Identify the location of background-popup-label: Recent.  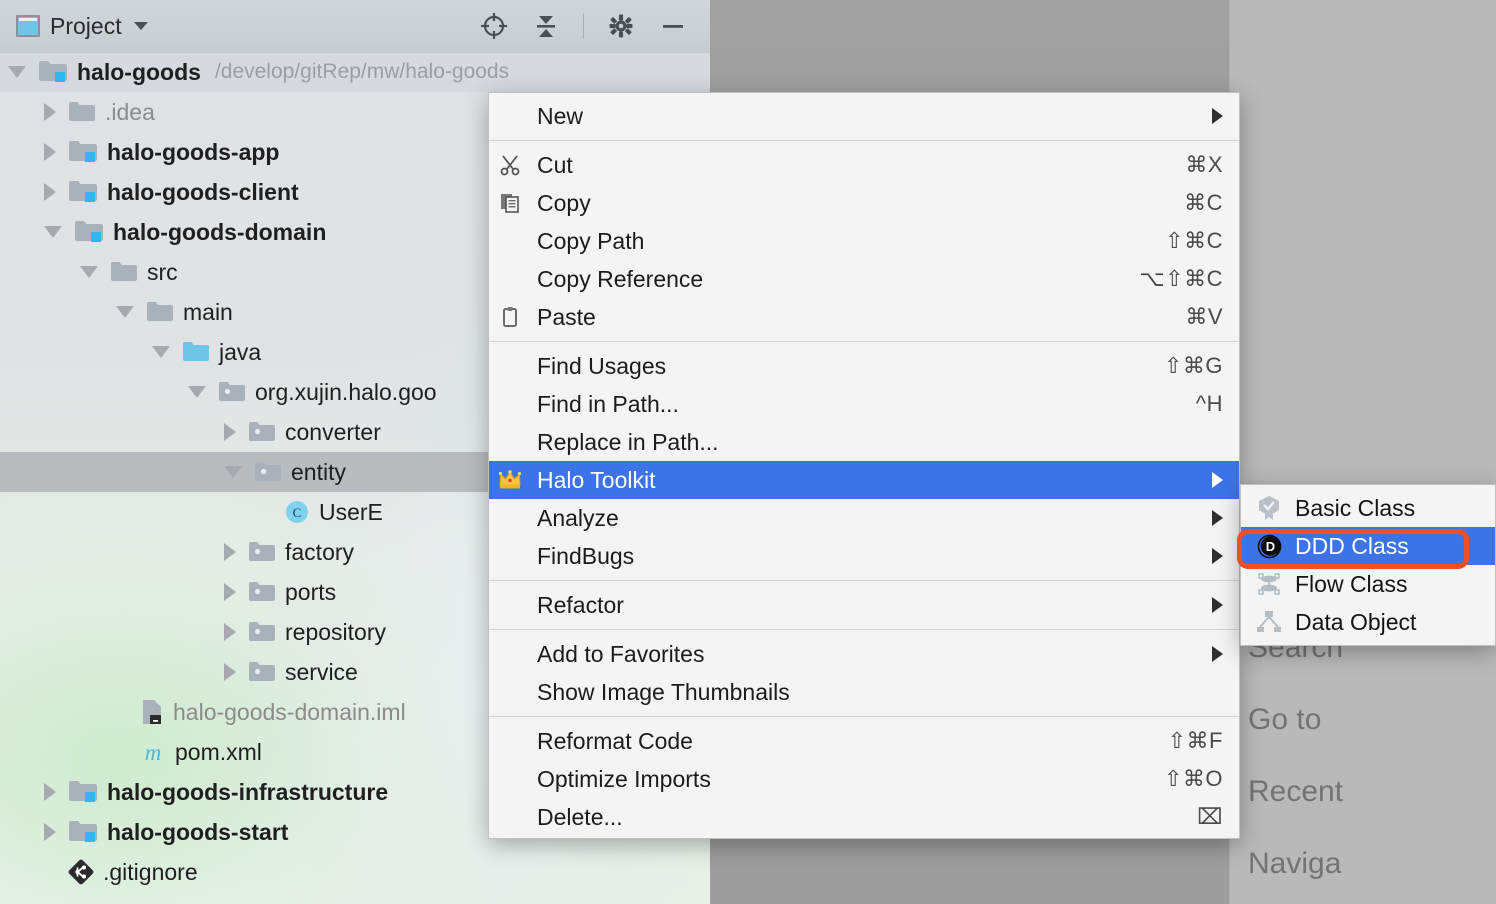
(1296, 791).